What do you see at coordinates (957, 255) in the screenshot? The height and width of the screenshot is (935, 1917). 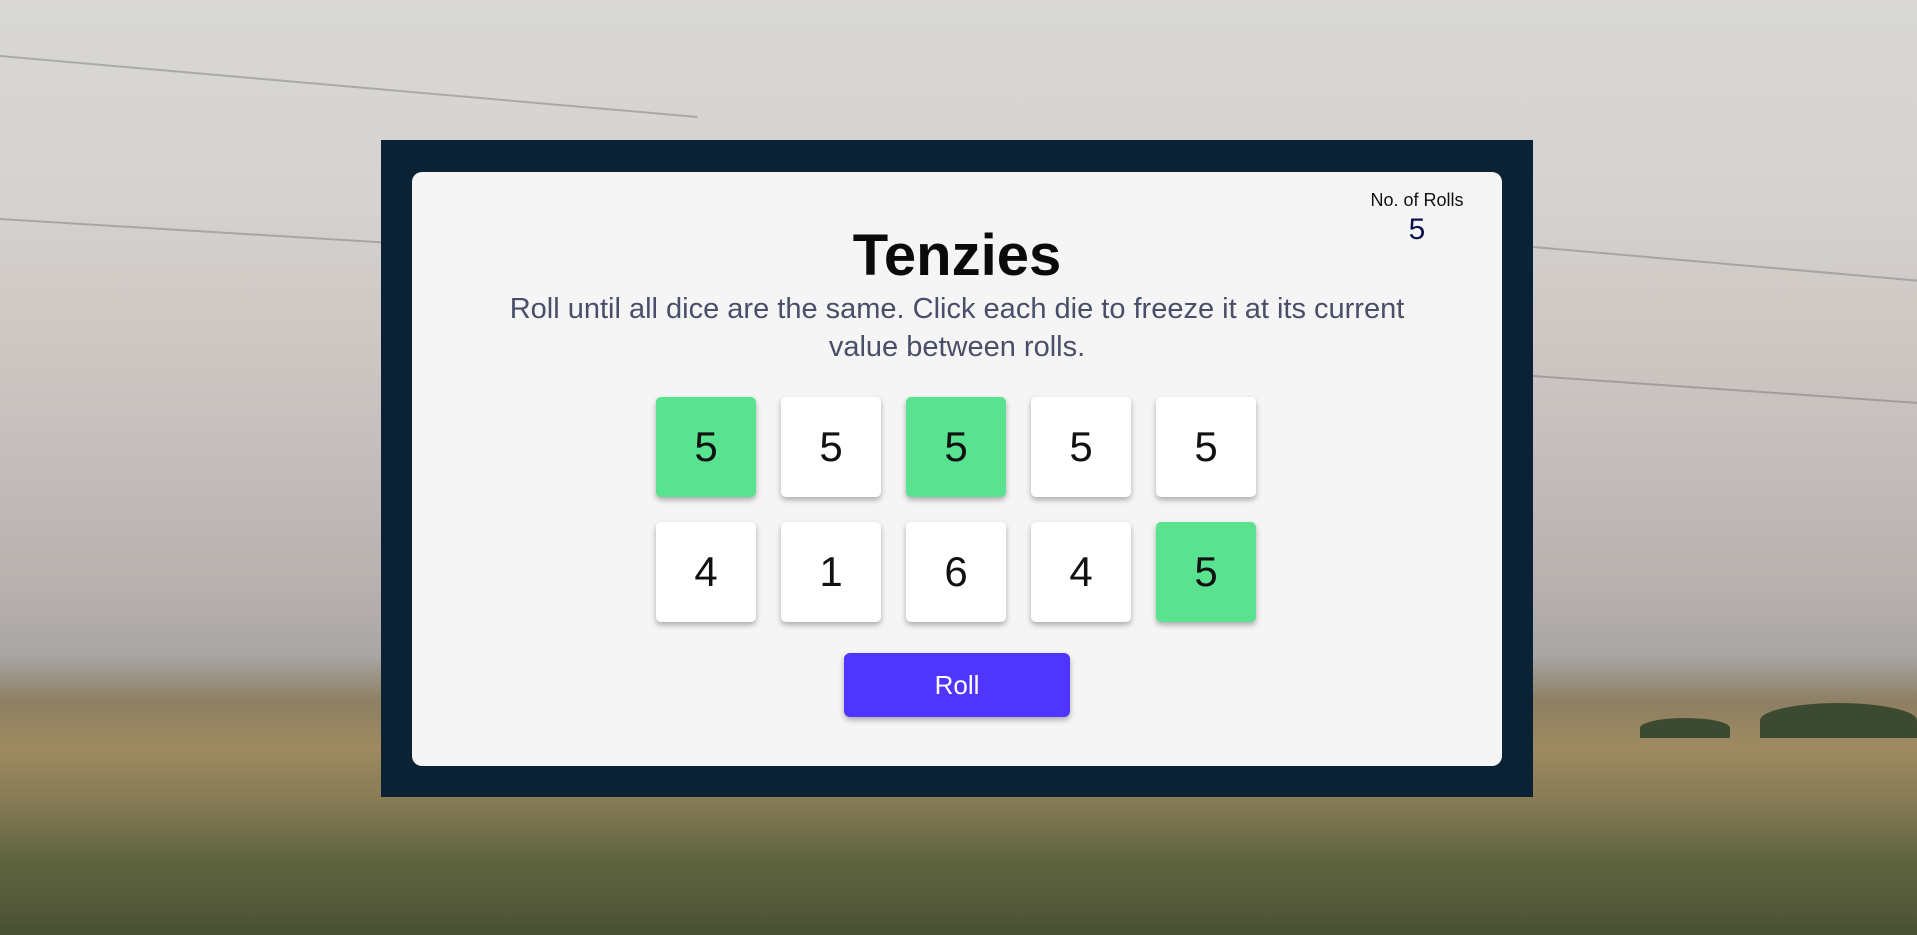 I see `page-title: Tenzies` at bounding box center [957, 255].